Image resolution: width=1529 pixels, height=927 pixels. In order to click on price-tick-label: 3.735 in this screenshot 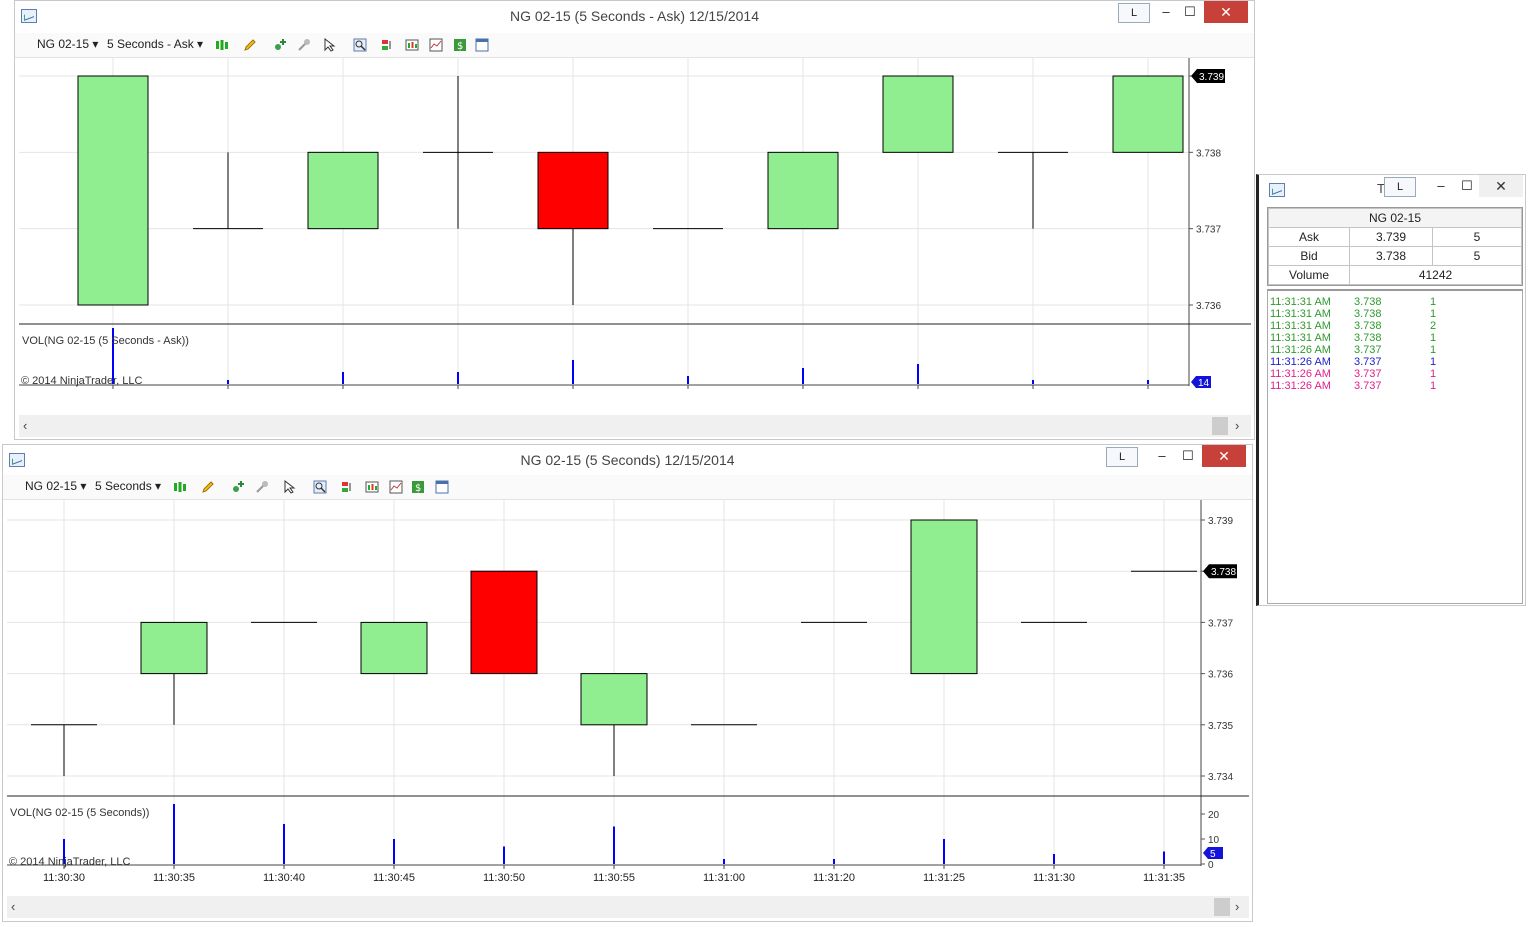, I will do `click(1220, 726)`.